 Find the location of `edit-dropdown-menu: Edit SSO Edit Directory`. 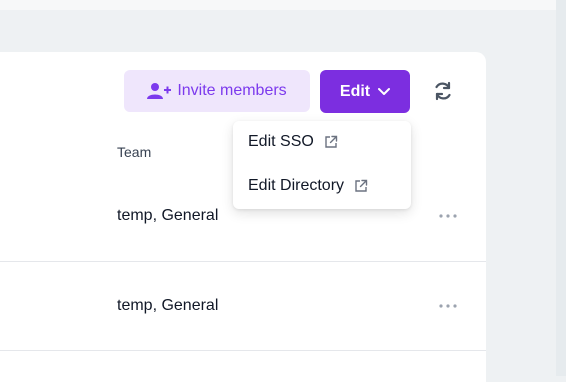

edit-dropdown-menu: Edit SSO Edit Directory is located at coordinates (322, 165).